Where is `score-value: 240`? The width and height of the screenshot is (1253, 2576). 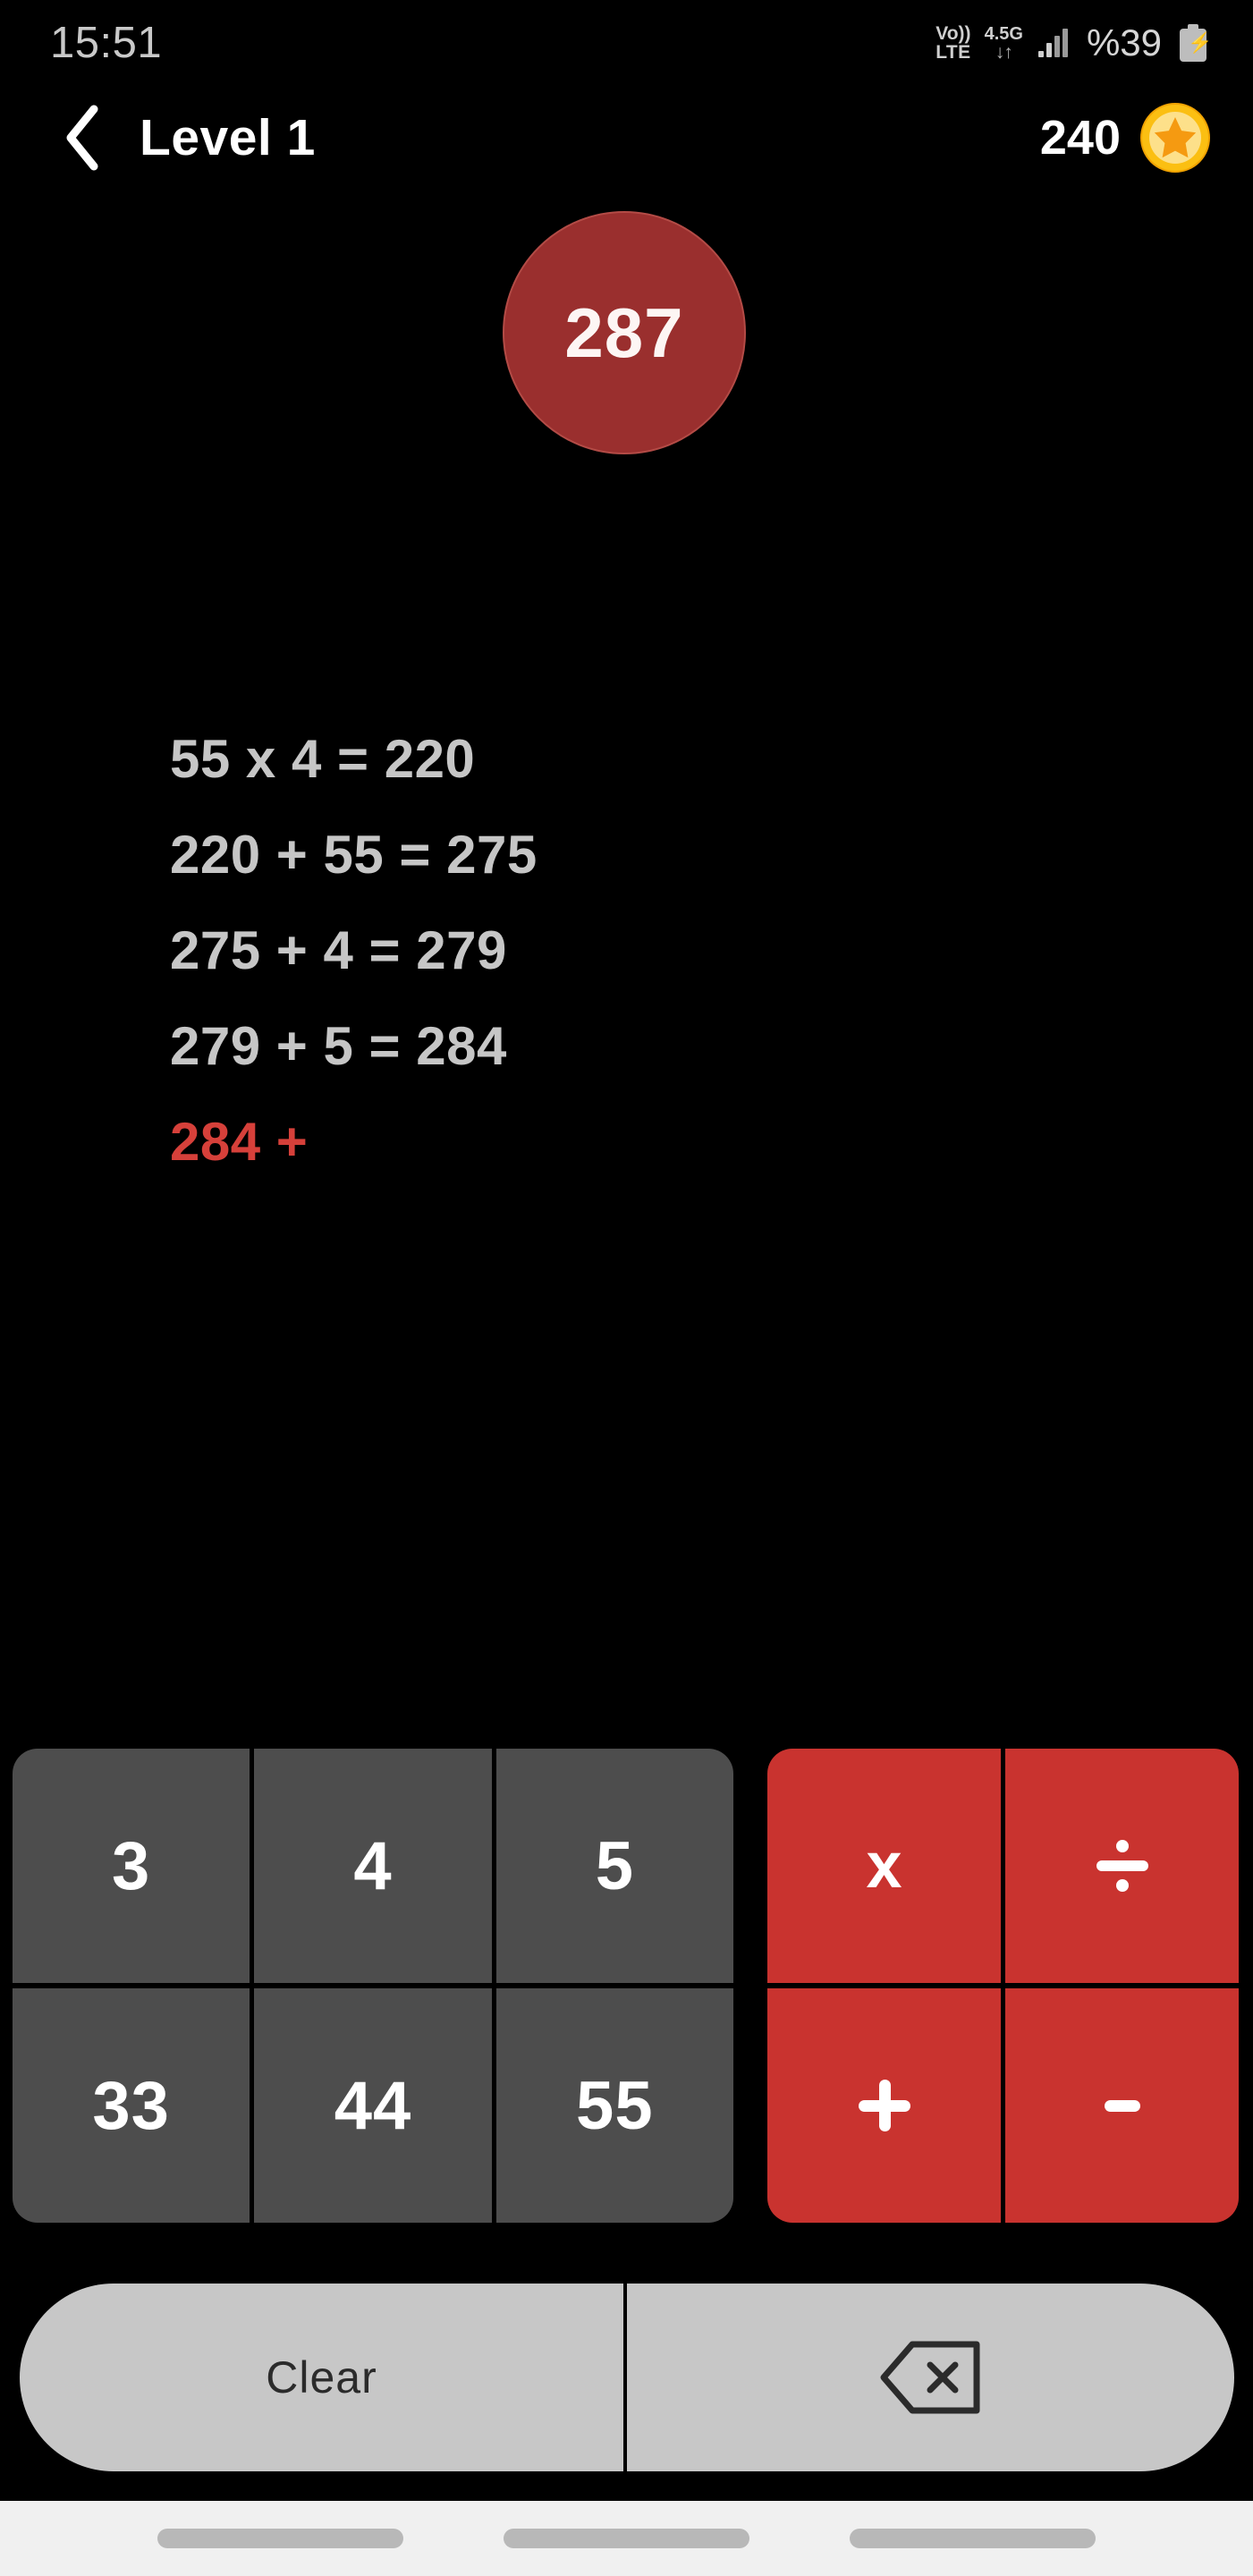
score-value: 240 is located at coordinates (1080, 138).